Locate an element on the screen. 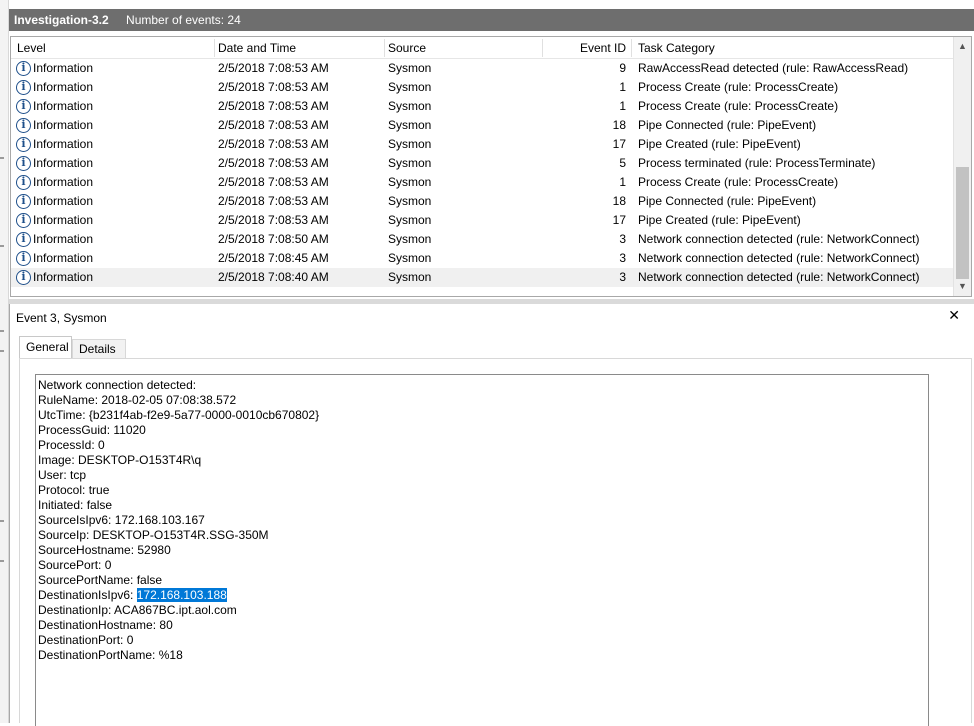  left-window-edge is located at coordinates (4, 361).